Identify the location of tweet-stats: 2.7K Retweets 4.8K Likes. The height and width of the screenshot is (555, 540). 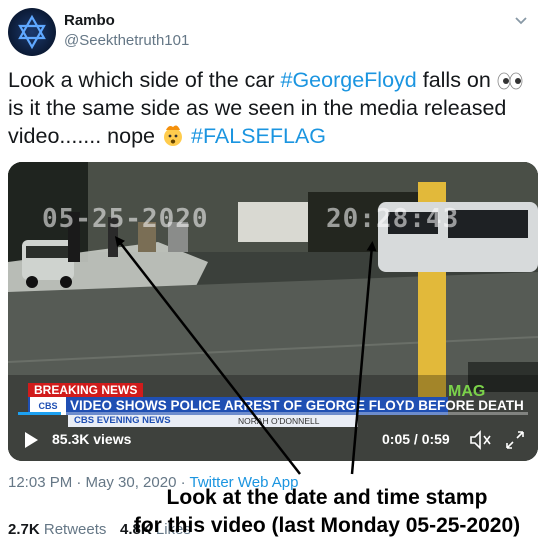
(99, 529).